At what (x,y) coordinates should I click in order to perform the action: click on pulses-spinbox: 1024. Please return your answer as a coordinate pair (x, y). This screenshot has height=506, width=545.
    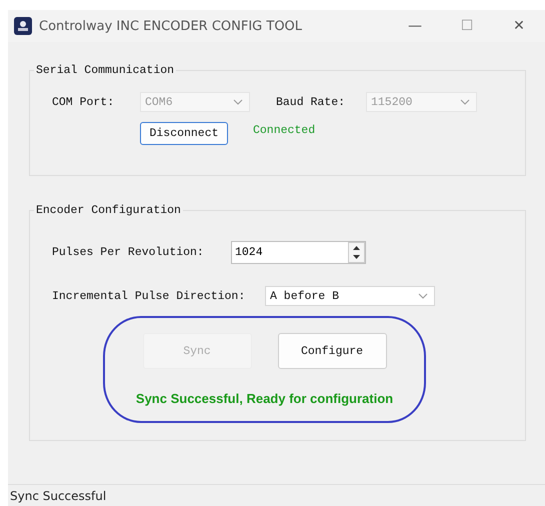
    Looking at the image, I should click on (298, 252).